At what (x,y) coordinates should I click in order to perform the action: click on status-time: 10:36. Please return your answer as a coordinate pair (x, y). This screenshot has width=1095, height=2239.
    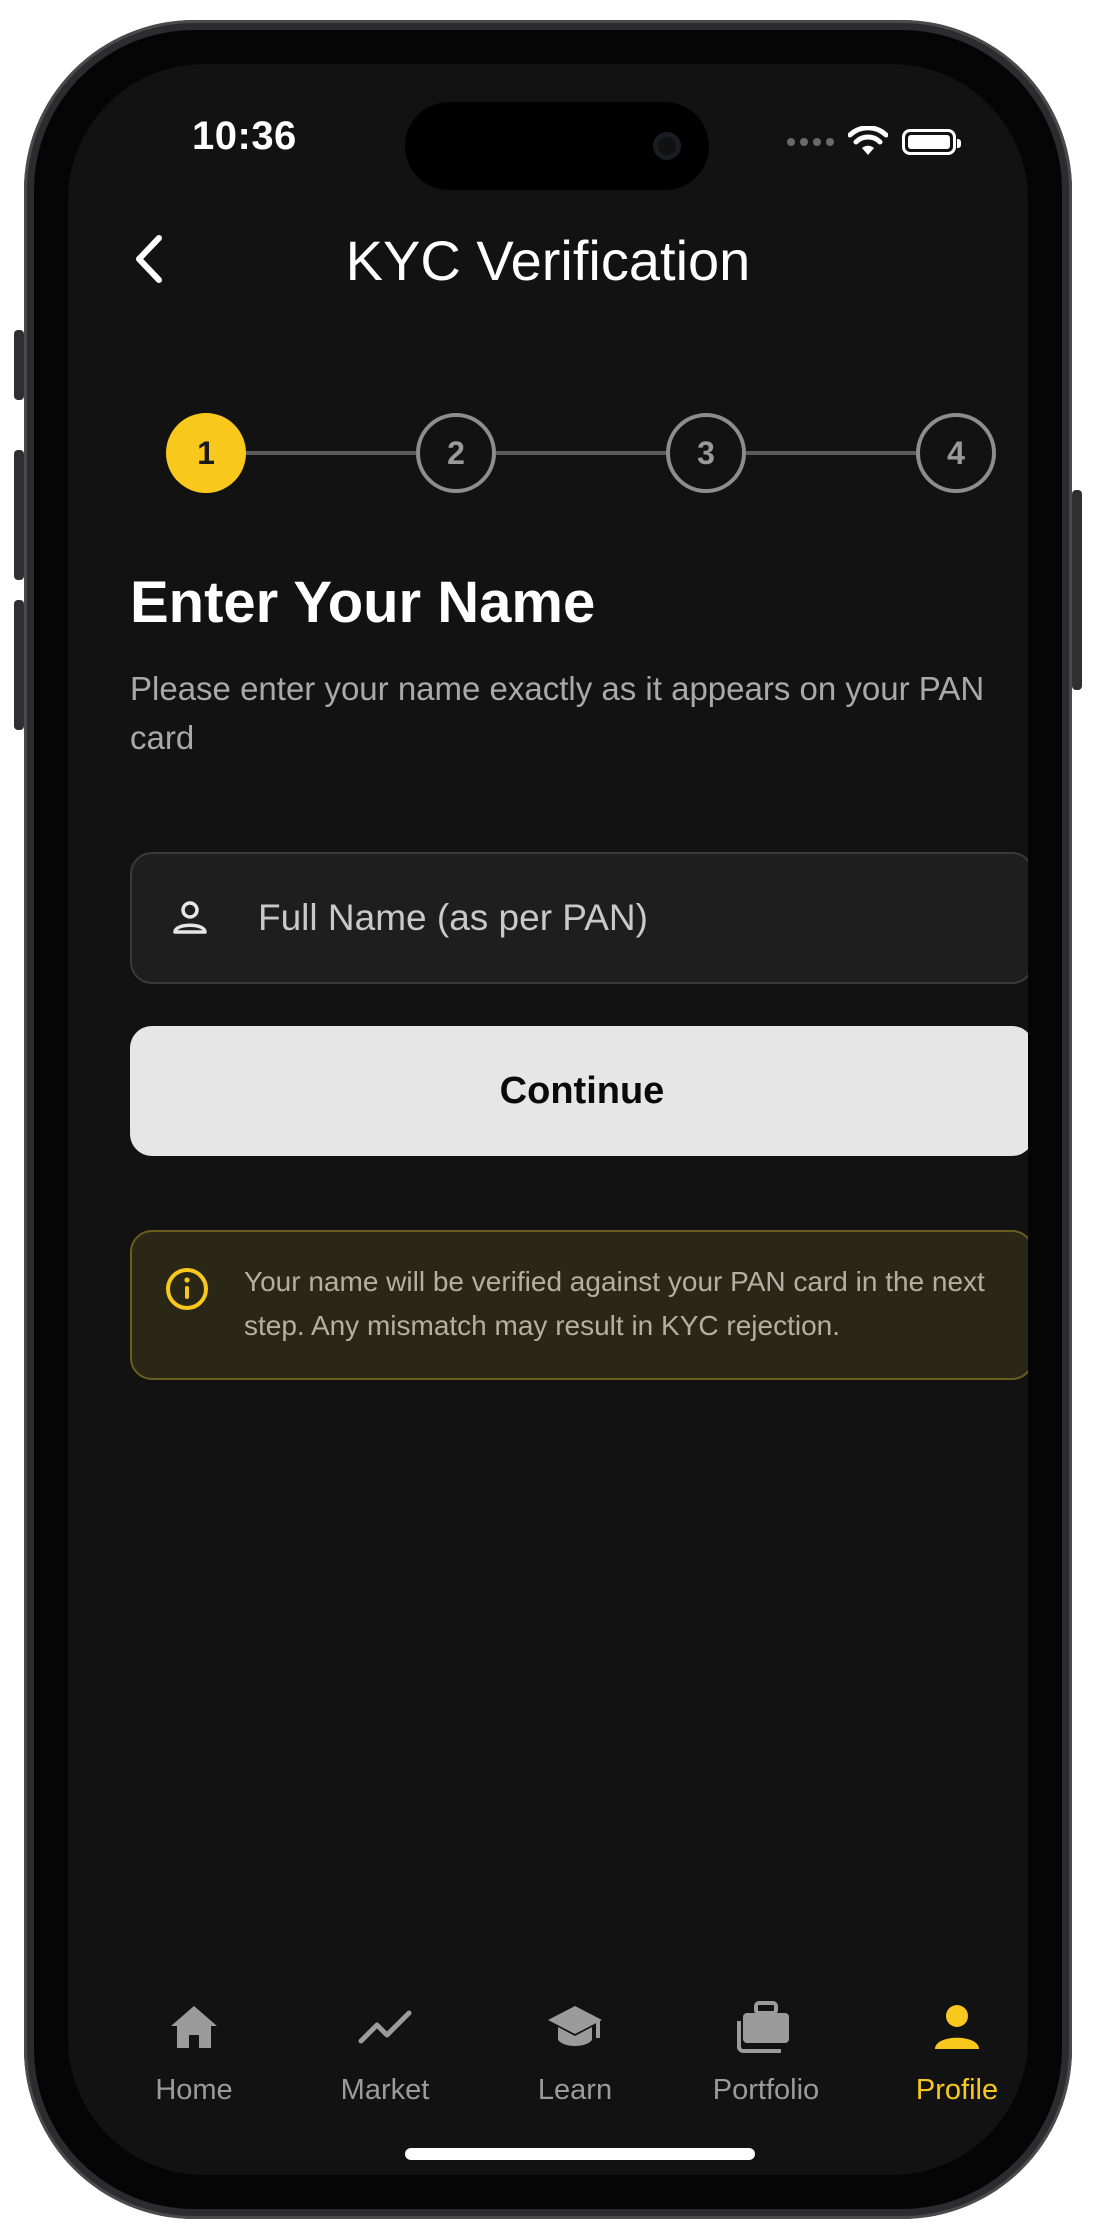
    Looking at the image, I should click on (244, 136).